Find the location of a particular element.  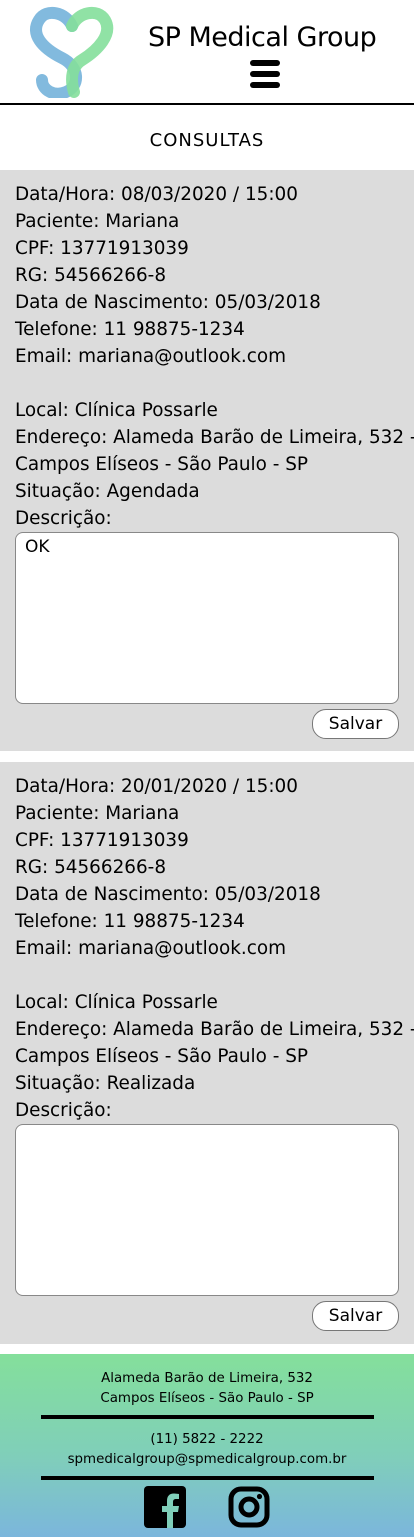

appointment-status: Situação: Realizada is located at coordinates (105, 1083).